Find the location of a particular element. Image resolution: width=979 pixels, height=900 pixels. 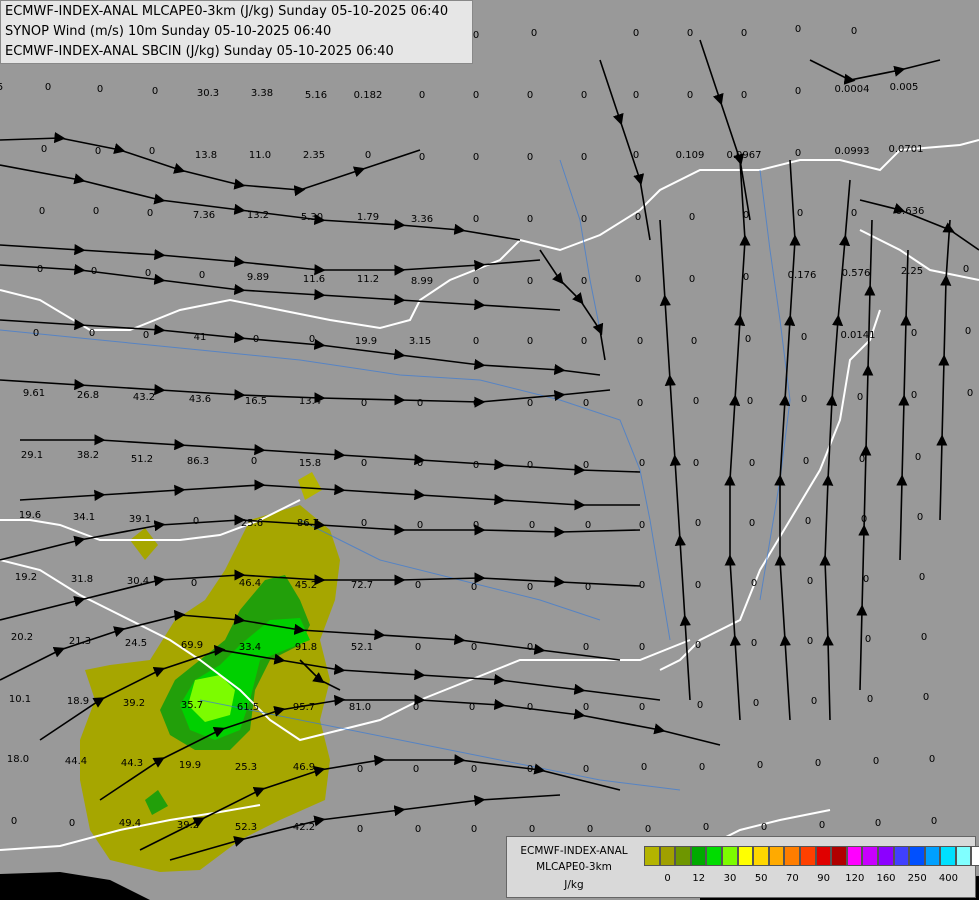

sbcin-label: 19.9 is located at coordinates (366, 341).